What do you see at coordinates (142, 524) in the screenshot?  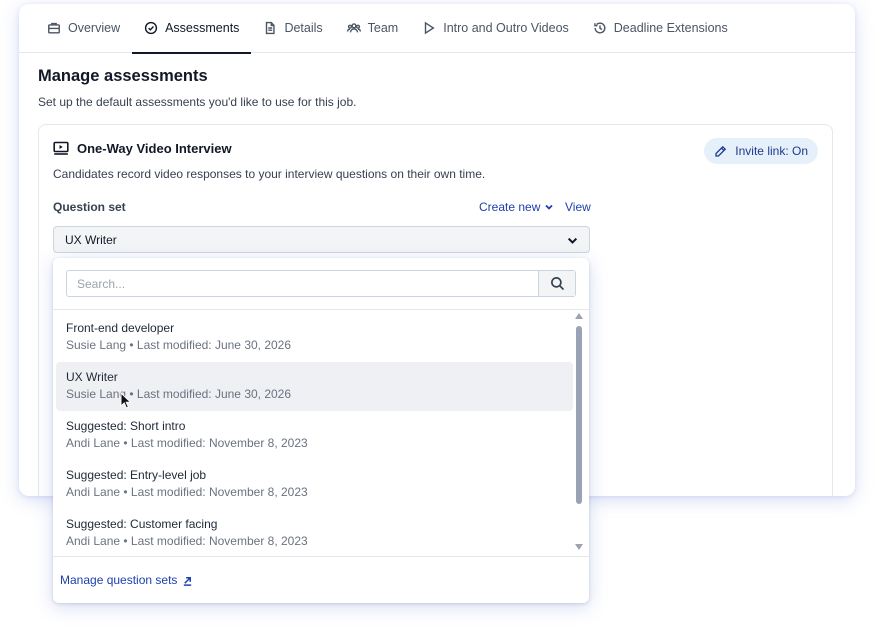 I see `item-title: Suggested: Customer facing` at bounding box center [142, 524].